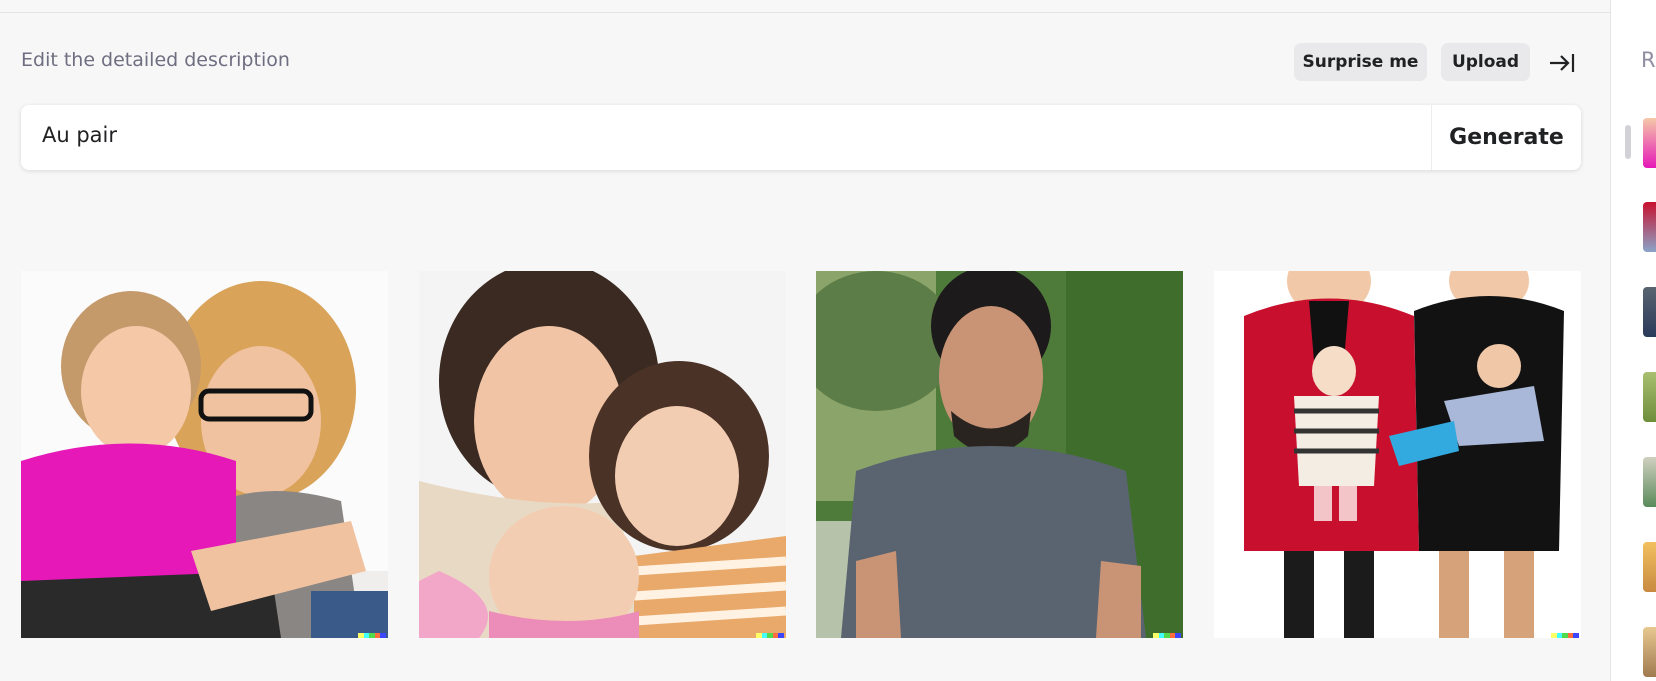  I want to click on history-panel: R, so click(1633, 340).